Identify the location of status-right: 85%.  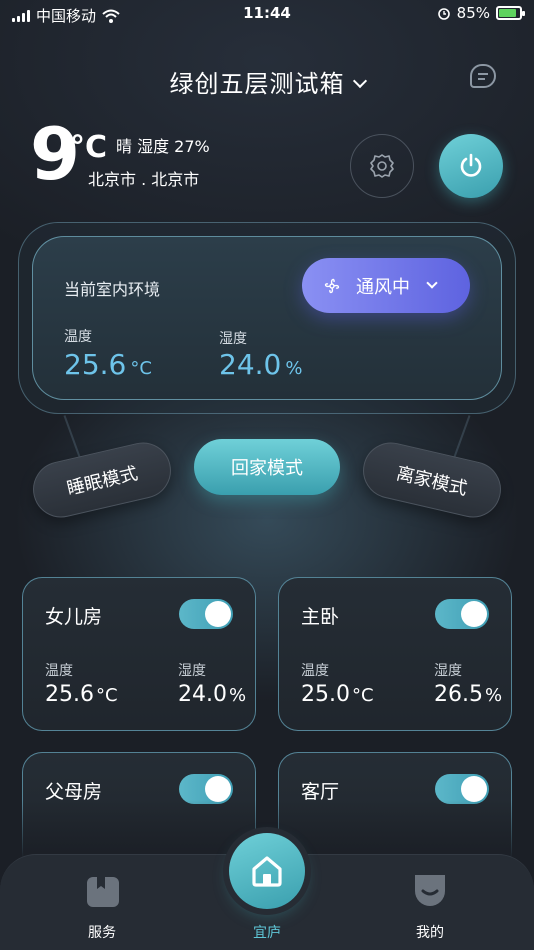
(481, 13).